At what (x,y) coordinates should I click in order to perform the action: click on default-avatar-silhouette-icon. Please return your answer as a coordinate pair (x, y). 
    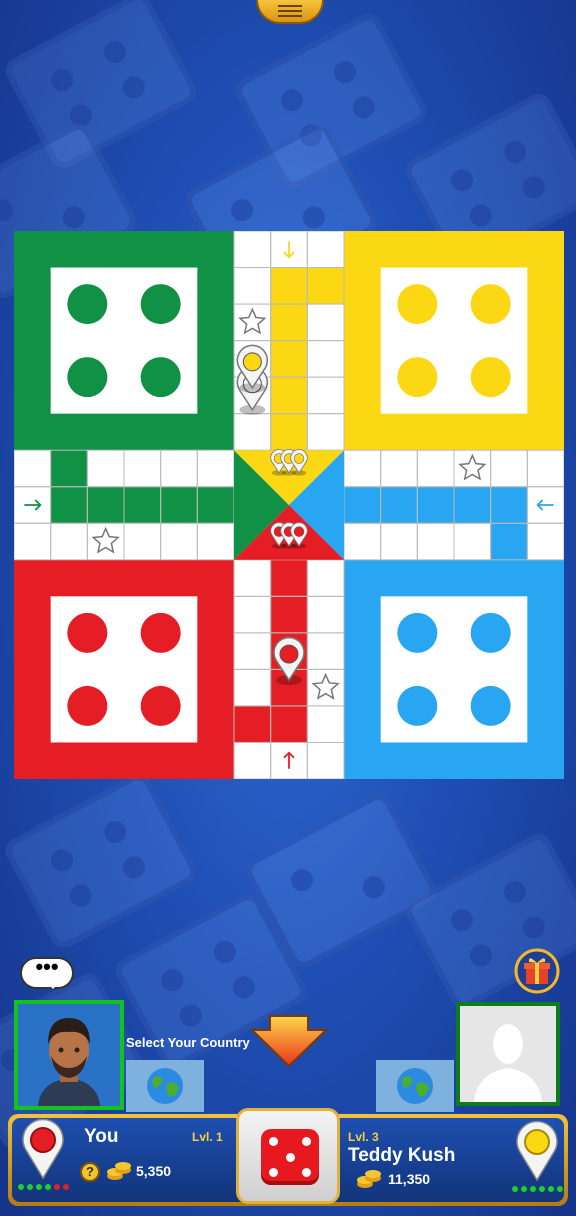
    Looking at the image, I should click on (508, 1054).